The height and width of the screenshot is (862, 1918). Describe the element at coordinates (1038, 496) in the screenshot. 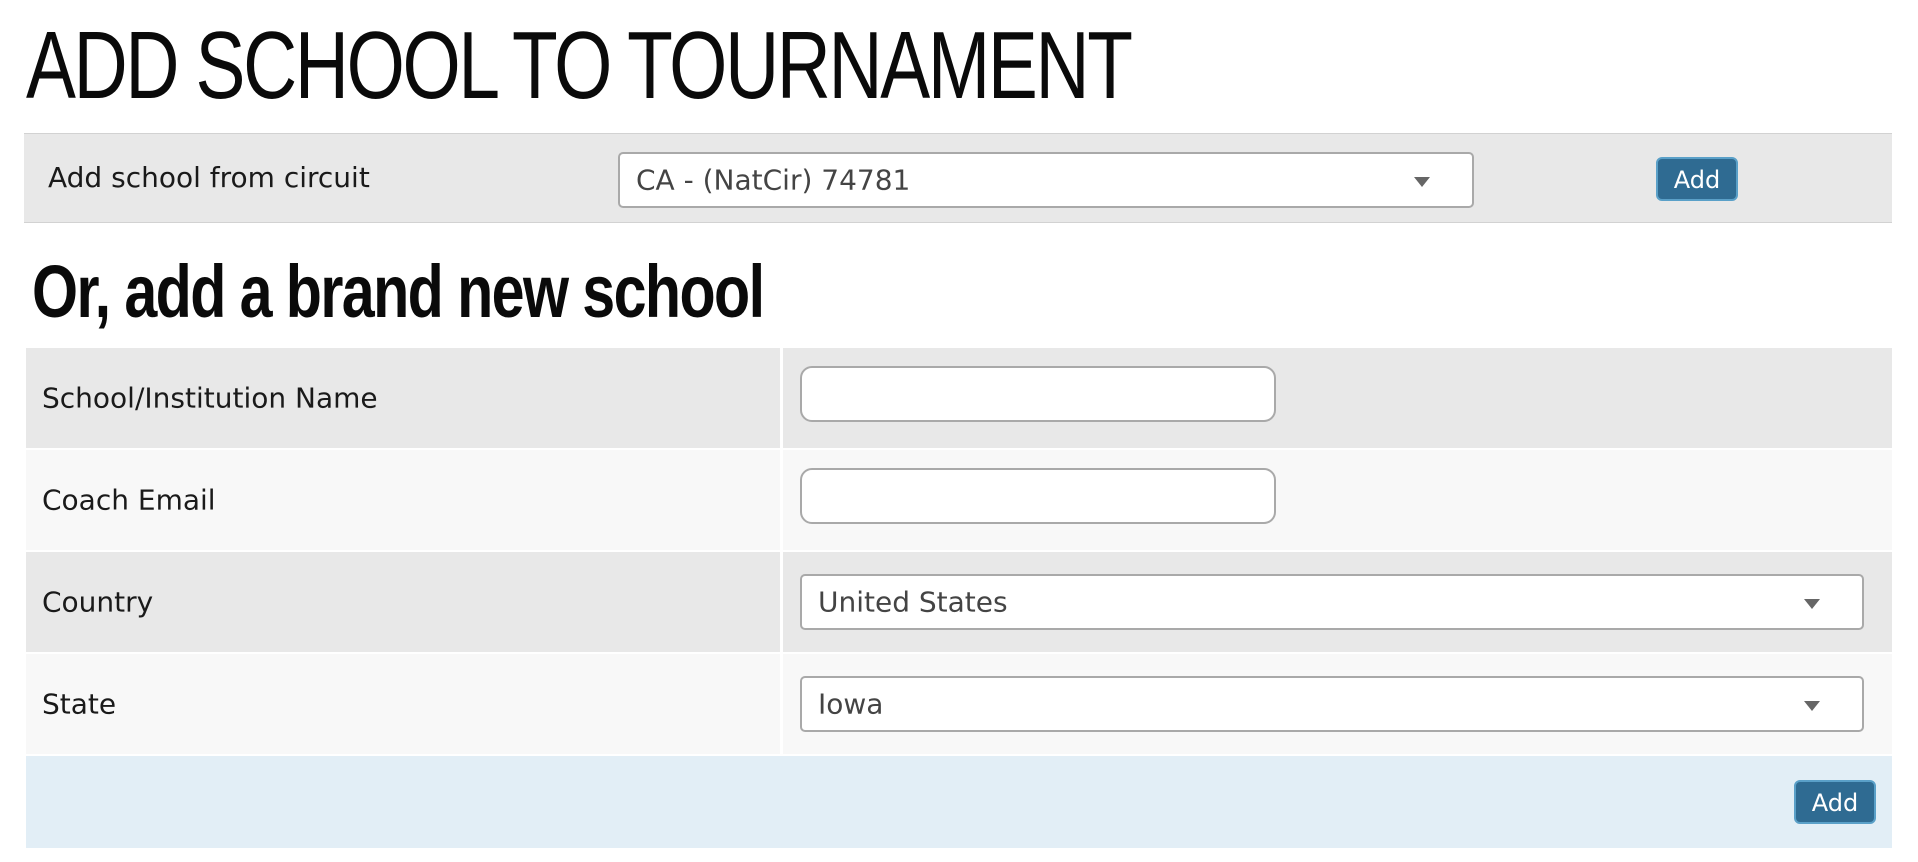

I see `coach-email-input` at that location.